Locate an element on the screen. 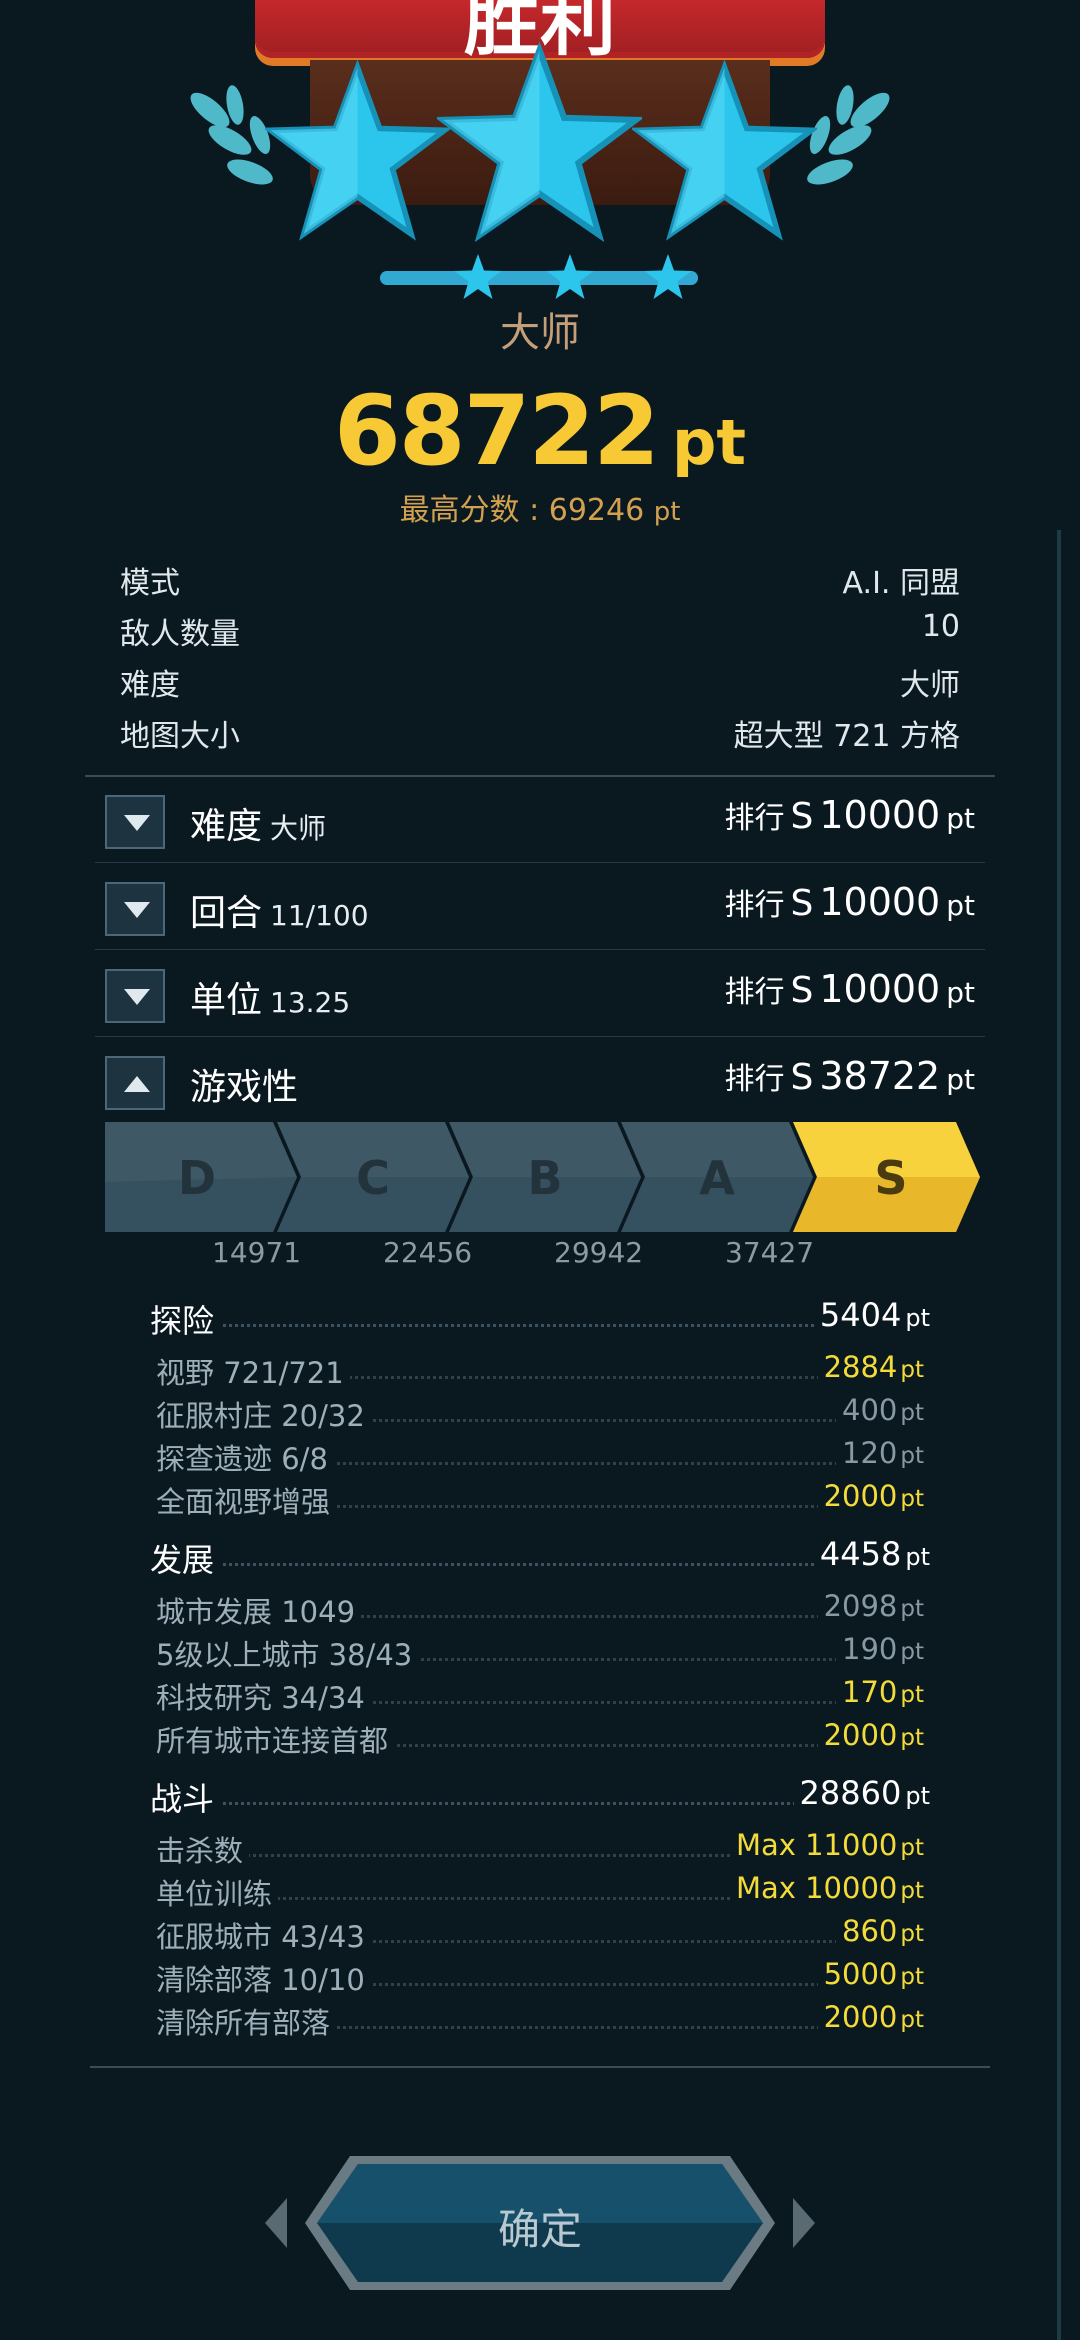 Image resolution: width=1080 pixels, height=2340 pixels. info-value: 10 is located at coordinates (940, 626).